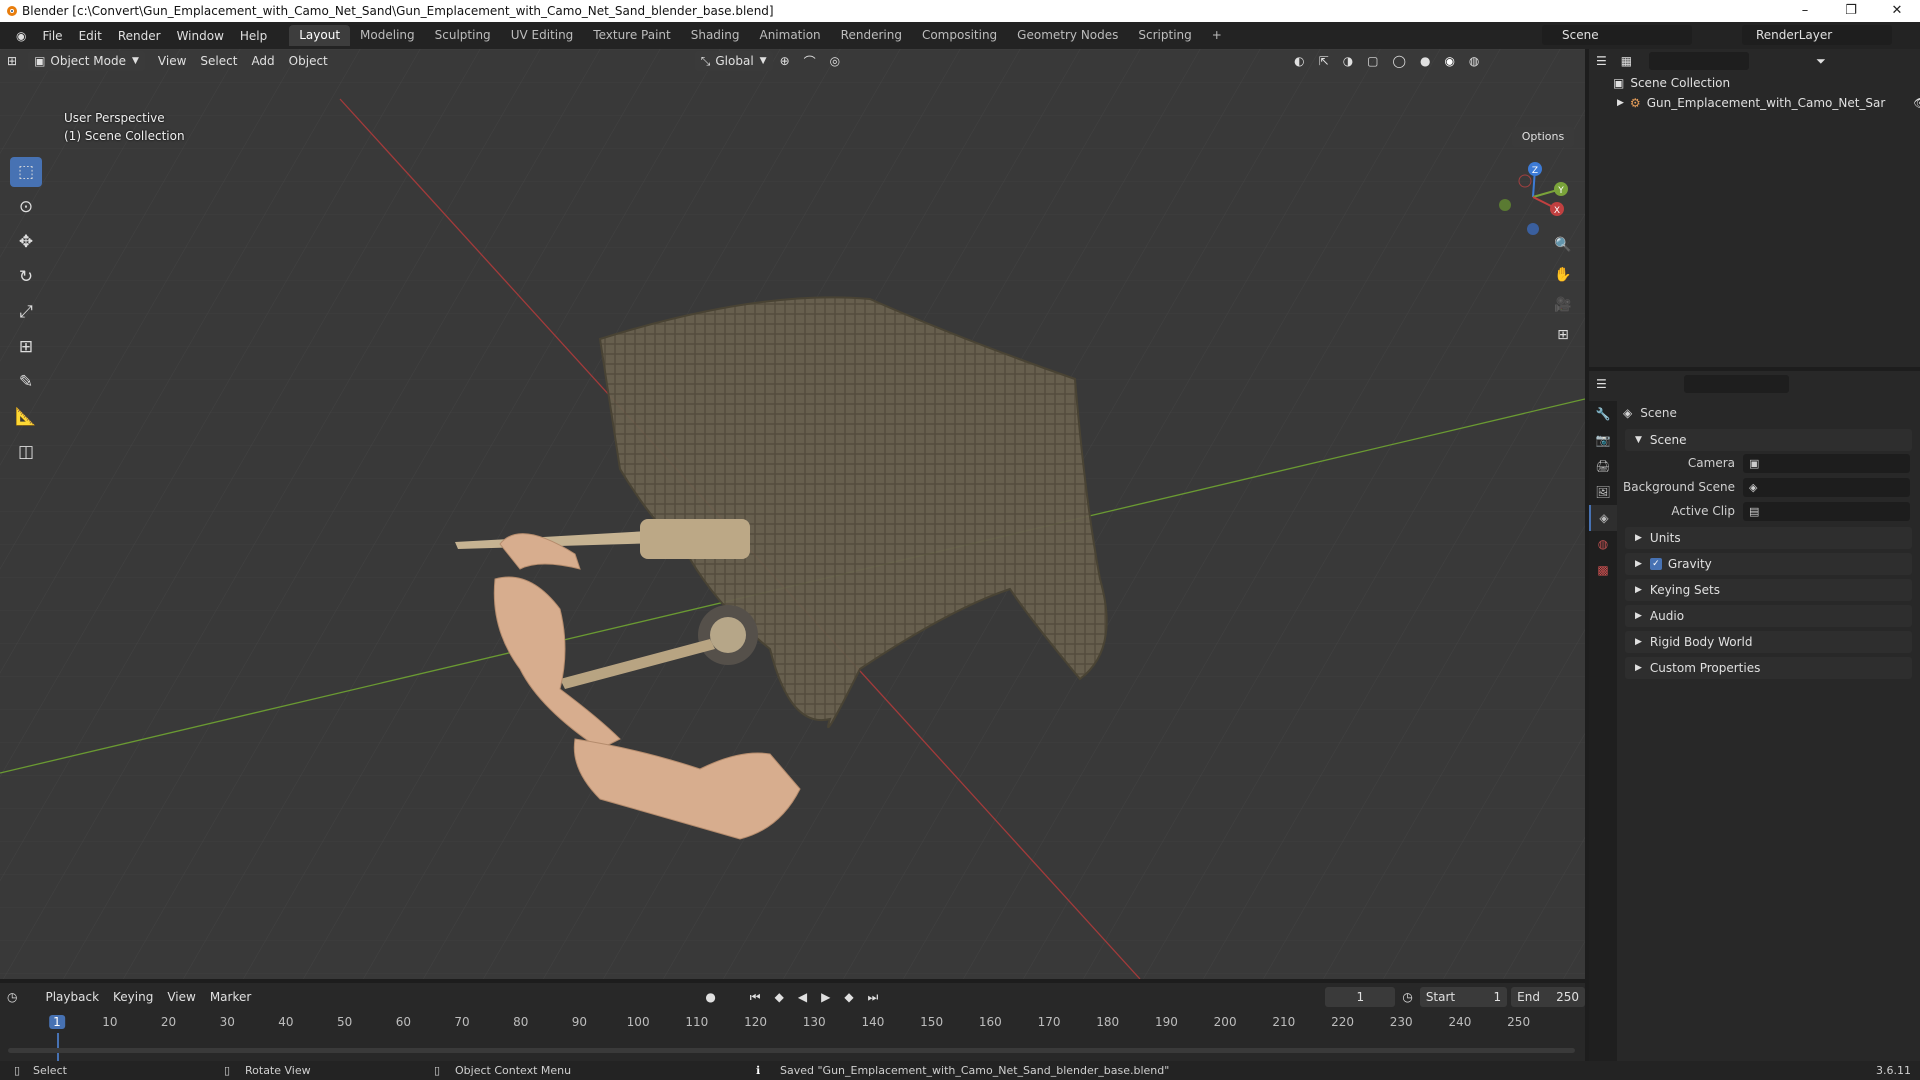  Describe the element at coordinates (1360, 997) in the screenshot. I see `current-frame-field: 1` at that location.